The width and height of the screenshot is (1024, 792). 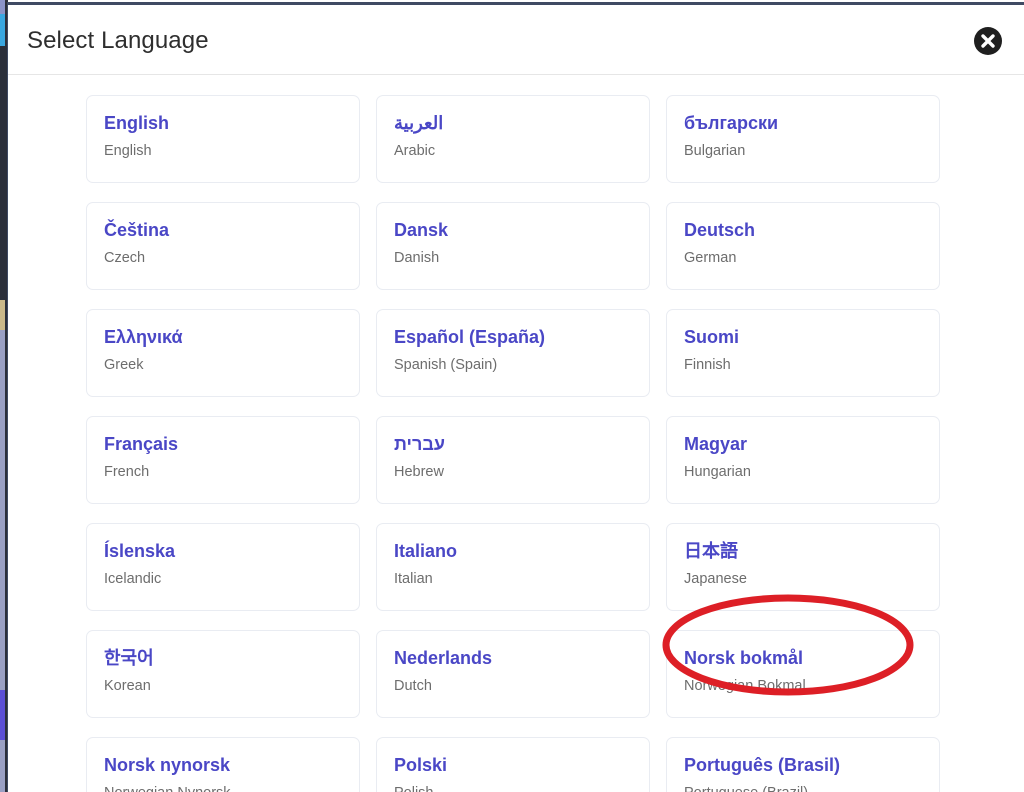 I want to click on language-card: Norsk bokmål Norwegian Bokmal, so click(x=803, y=674).